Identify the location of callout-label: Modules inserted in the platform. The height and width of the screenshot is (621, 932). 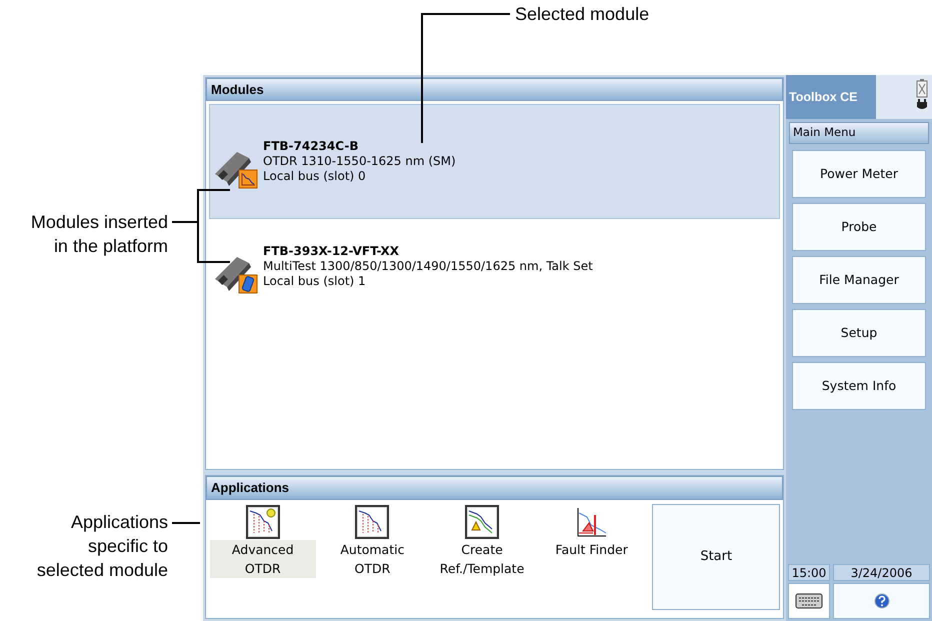
(99, 234).